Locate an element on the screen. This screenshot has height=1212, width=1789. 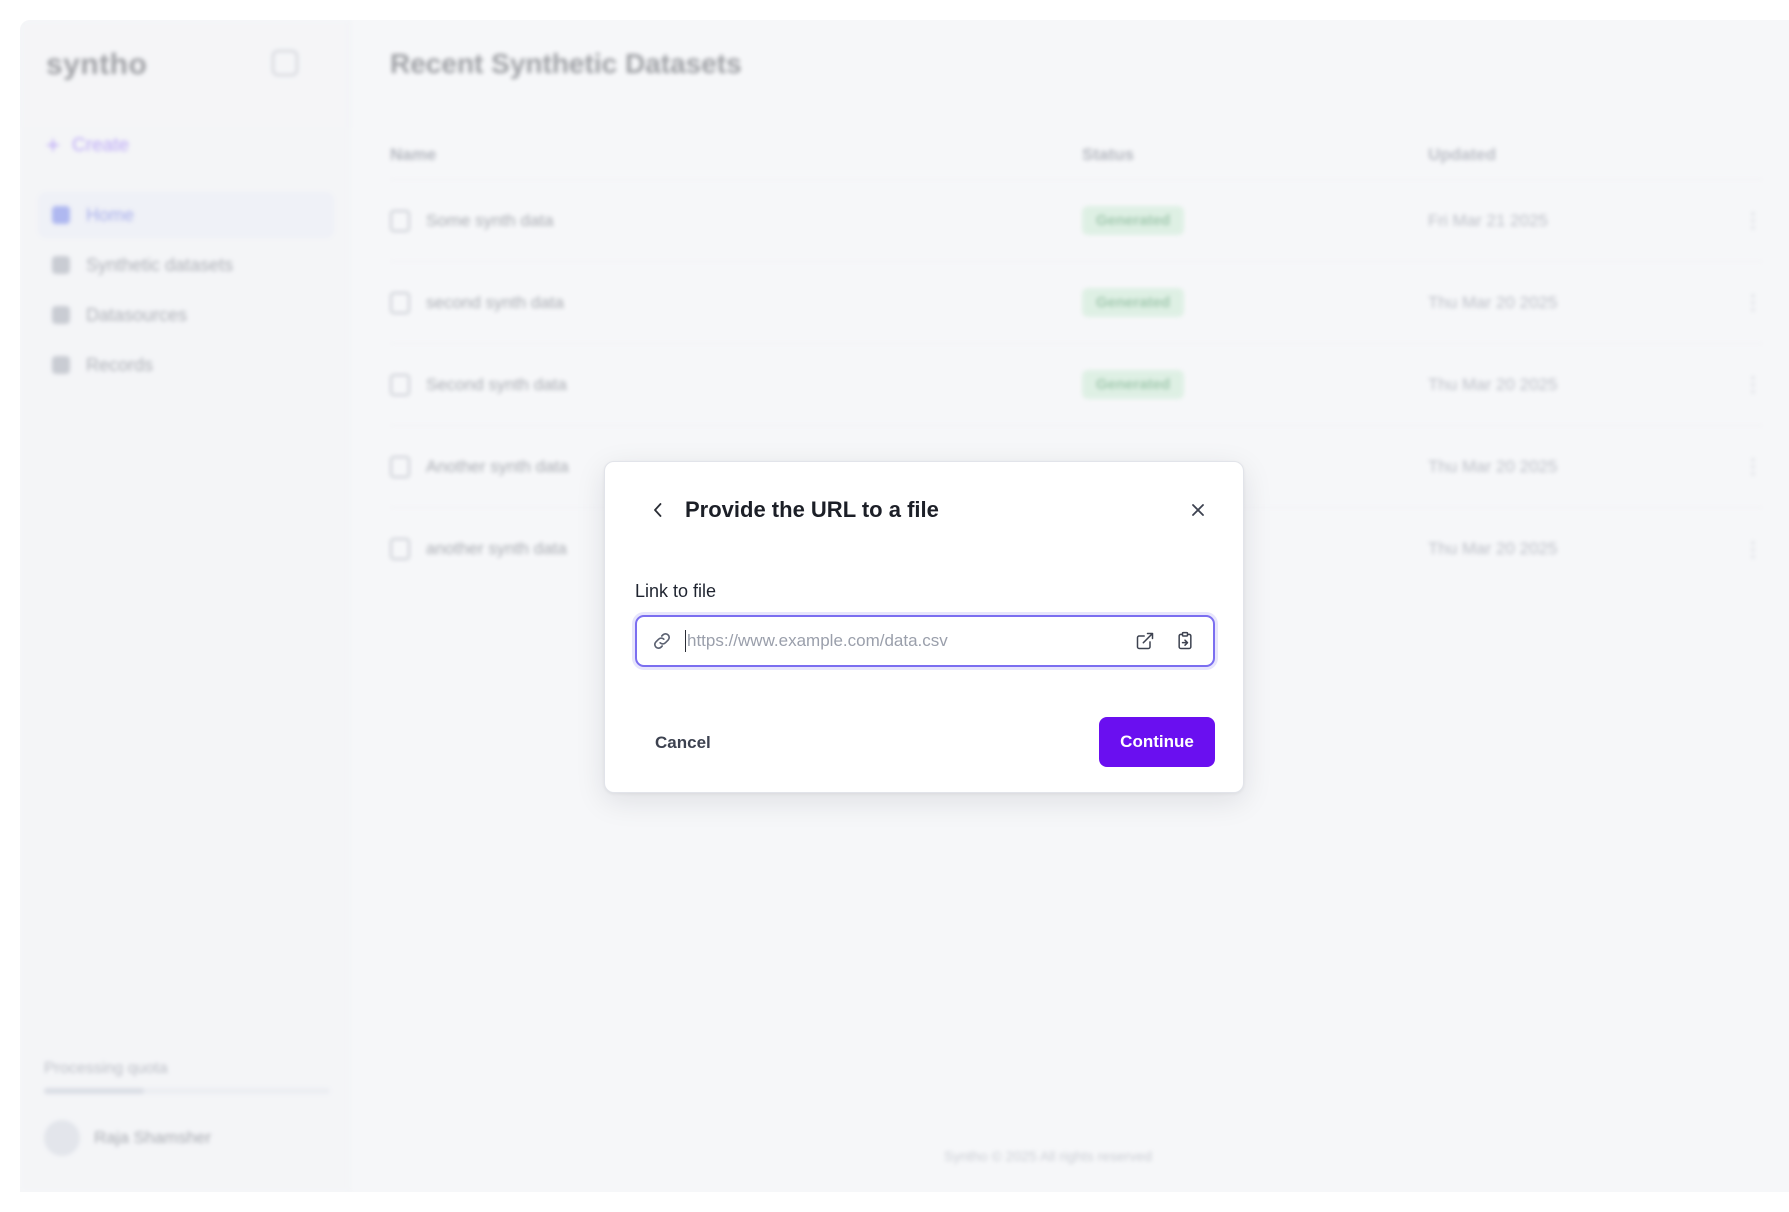
page-footer: Syntho © 2025 All rights reserved is located at coordinates (1048, 1156).